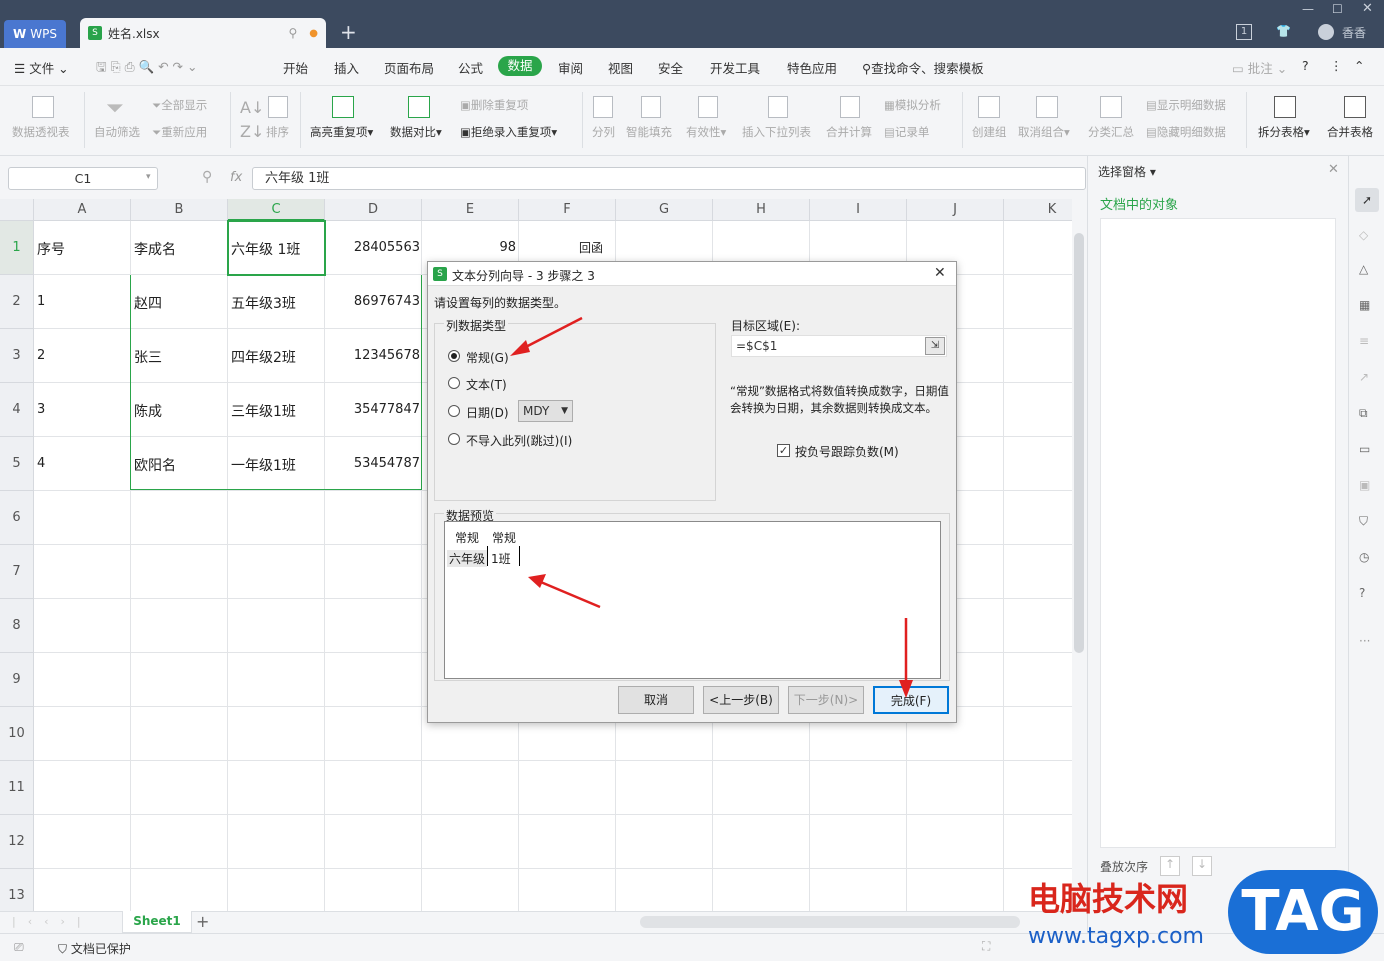 Image resolution: width=1384 pixels, height=961 pixels. Describe the element at coordinates (906, 658) in the screenshot. I see `arrow-to-finish` at that location.